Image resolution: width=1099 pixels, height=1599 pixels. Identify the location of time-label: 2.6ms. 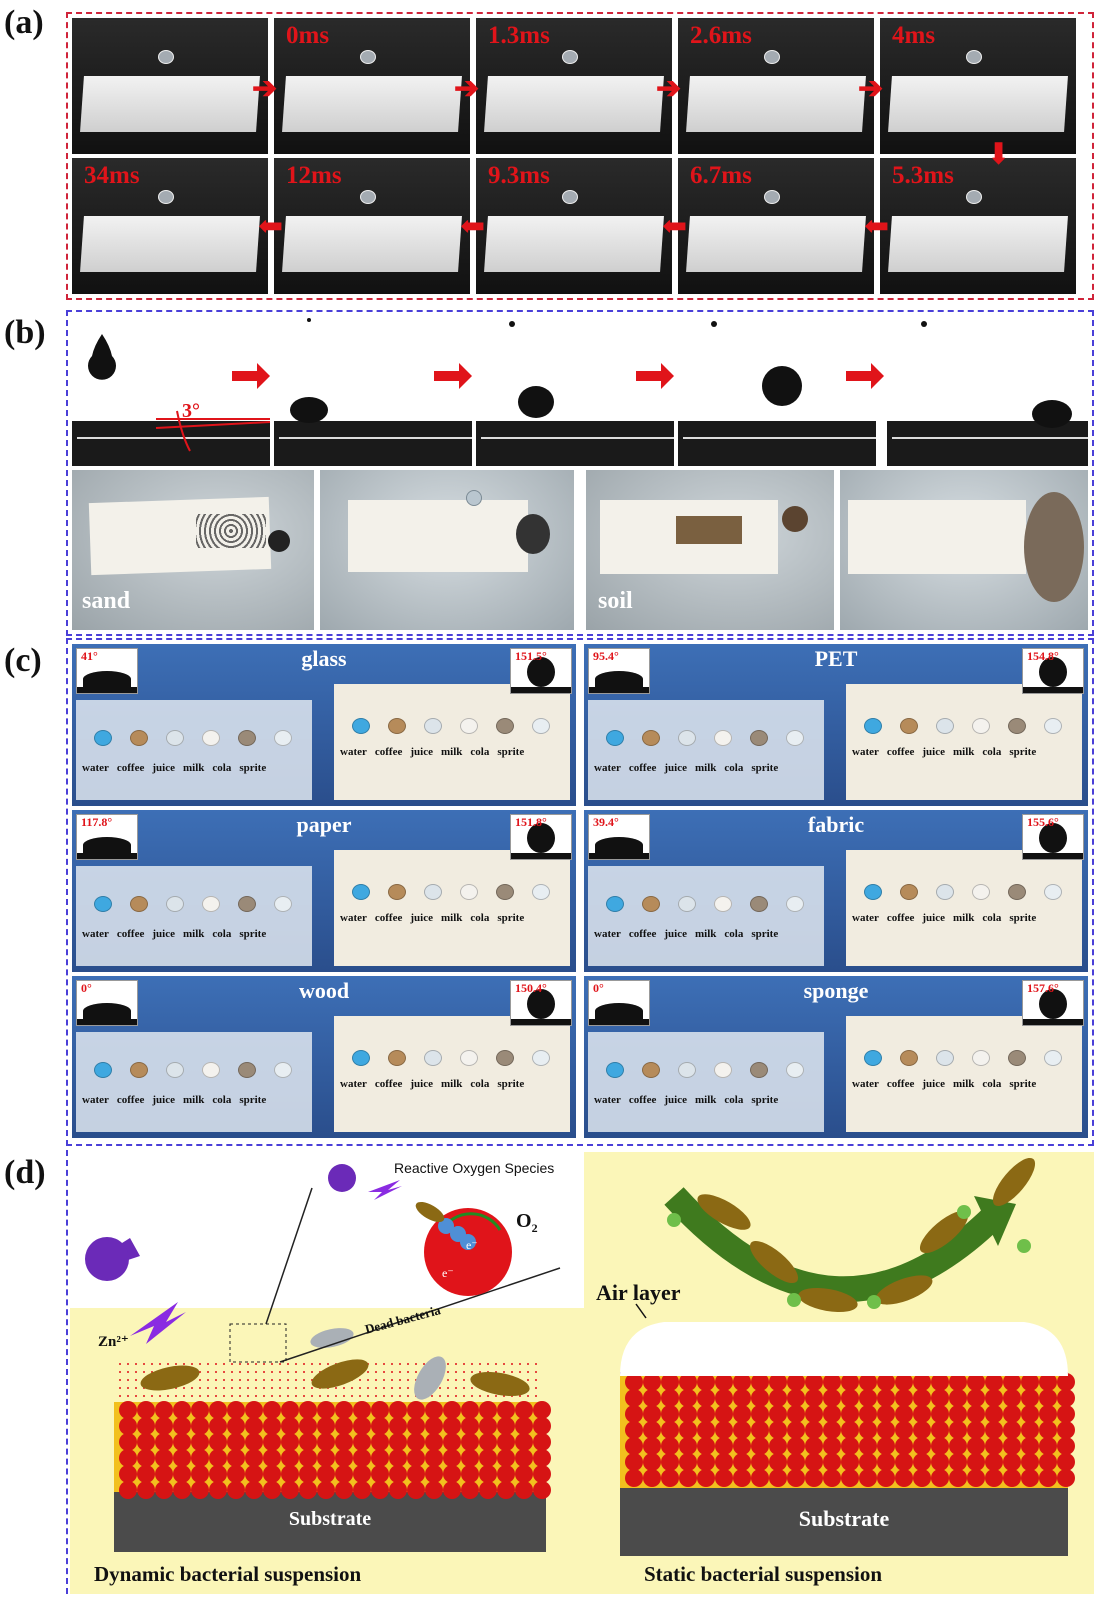
(721, 35).